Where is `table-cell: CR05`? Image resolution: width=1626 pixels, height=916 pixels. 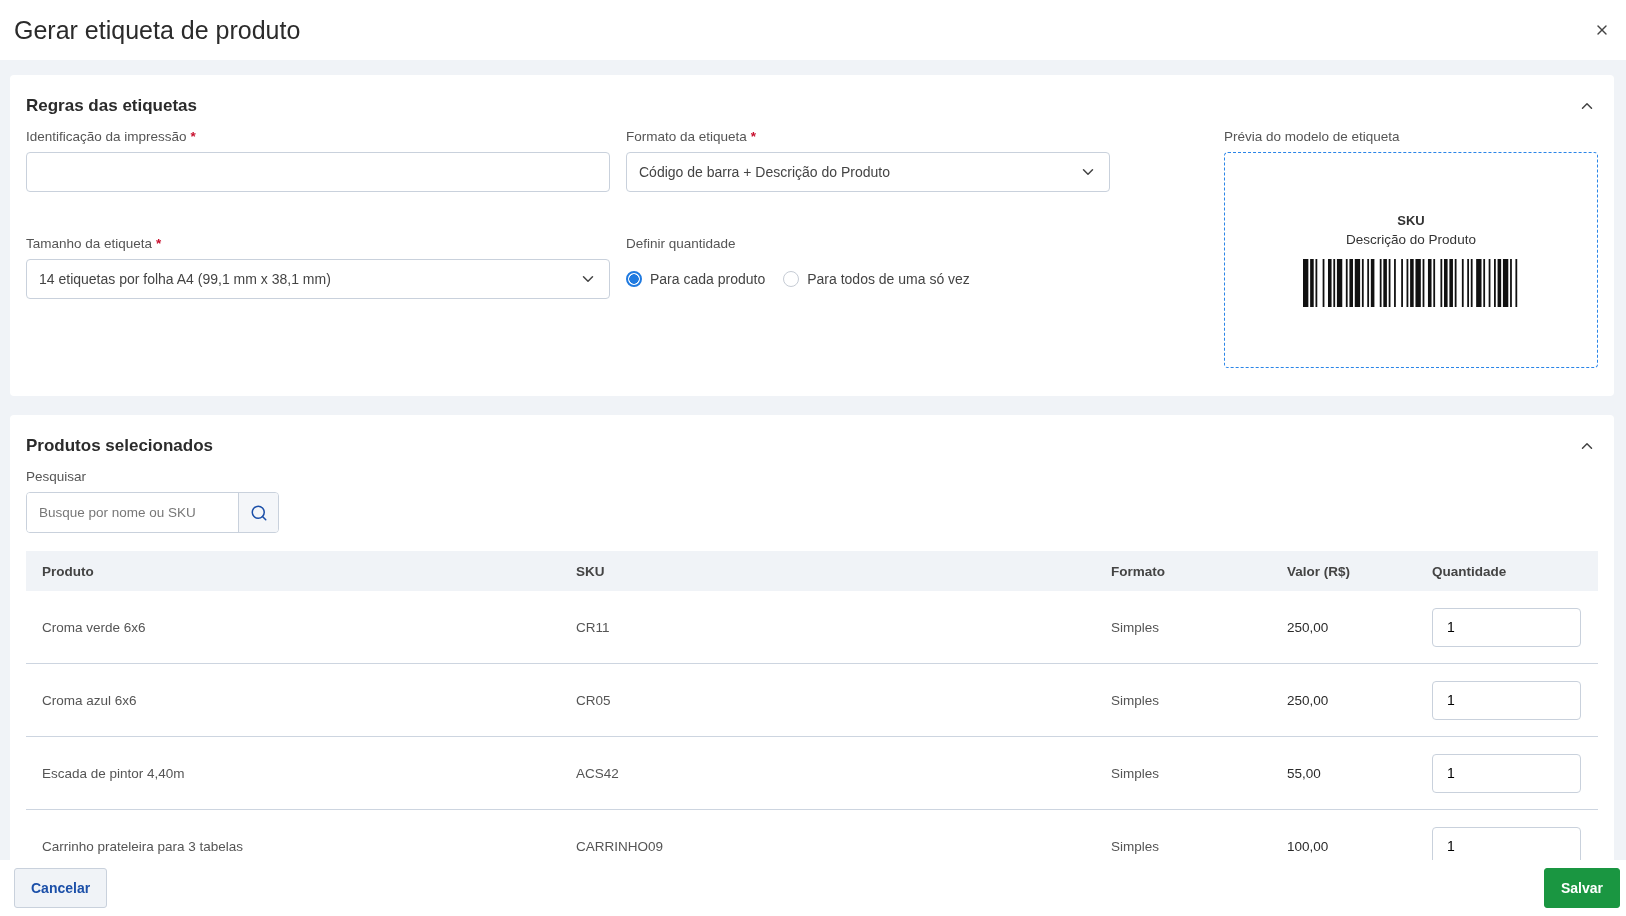 table-cell: CR05 is located at coordinates (827, 700).